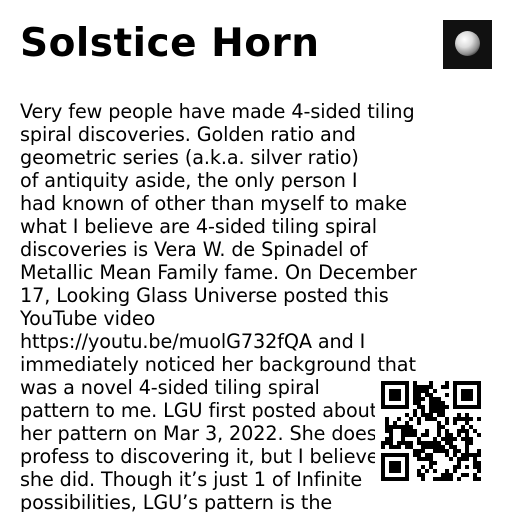 This screenshot has height=512, width=512. Describe the element at coordinates (213, 203) in the screenshot. I see `article-line: had known of other than myself to make` at that location.